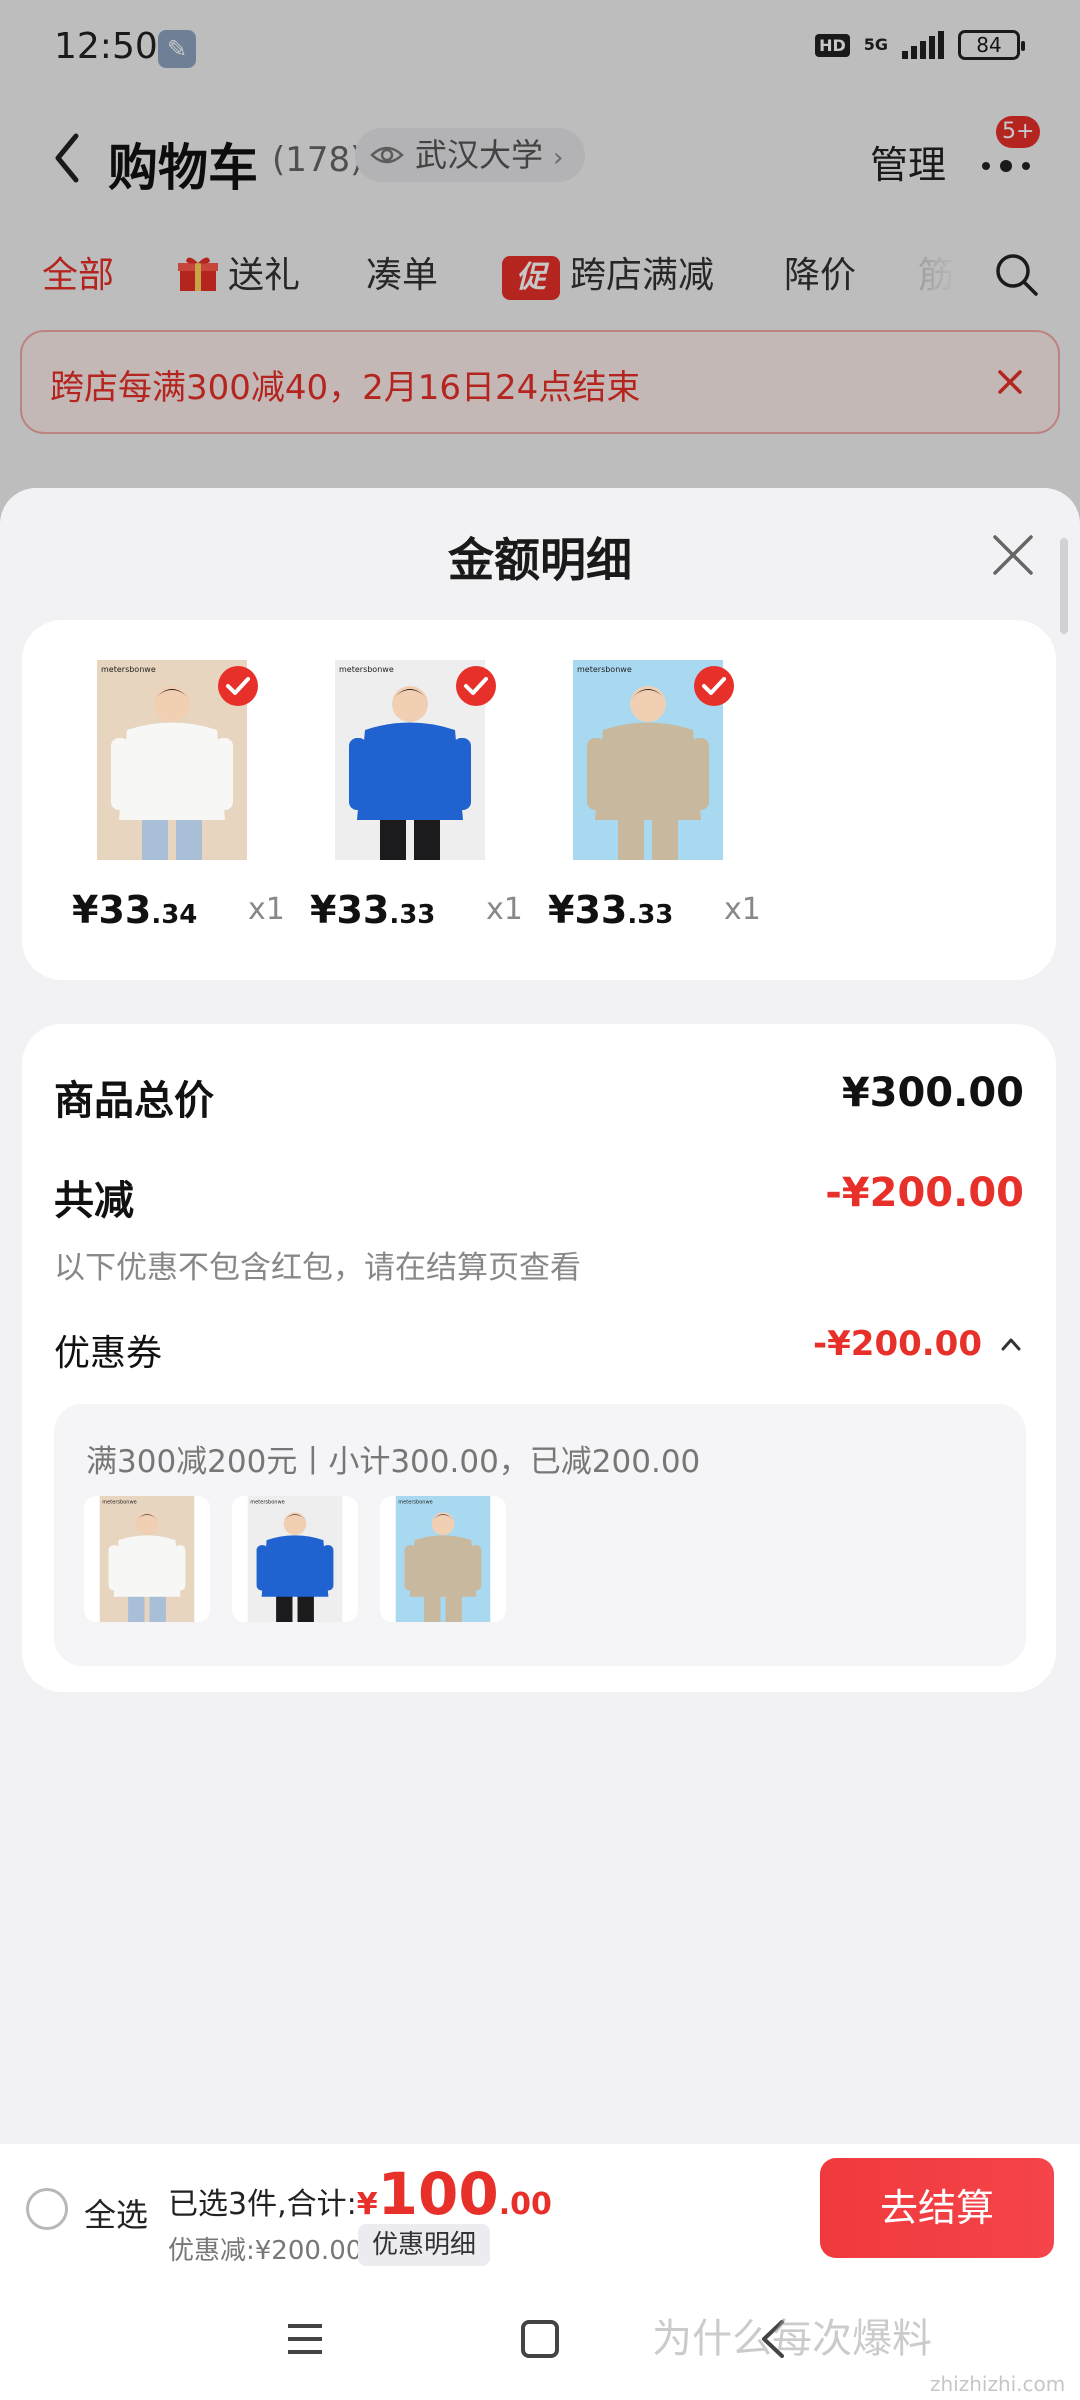 The height and width of the screenshot is (2400, 1080). What do you see at coordinates (540, 560) in the screenshot?
I see `sheet-title: 金额明细` at bounding box center [540, 560].